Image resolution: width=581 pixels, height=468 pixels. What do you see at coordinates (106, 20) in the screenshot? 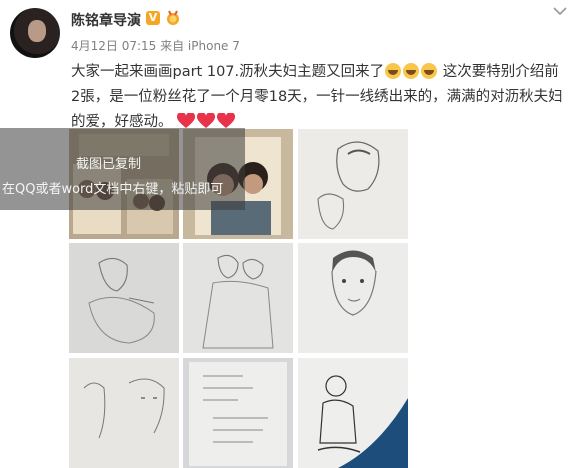
I see `post-author: 陈铭章导演` at bounding box center [106, 20].